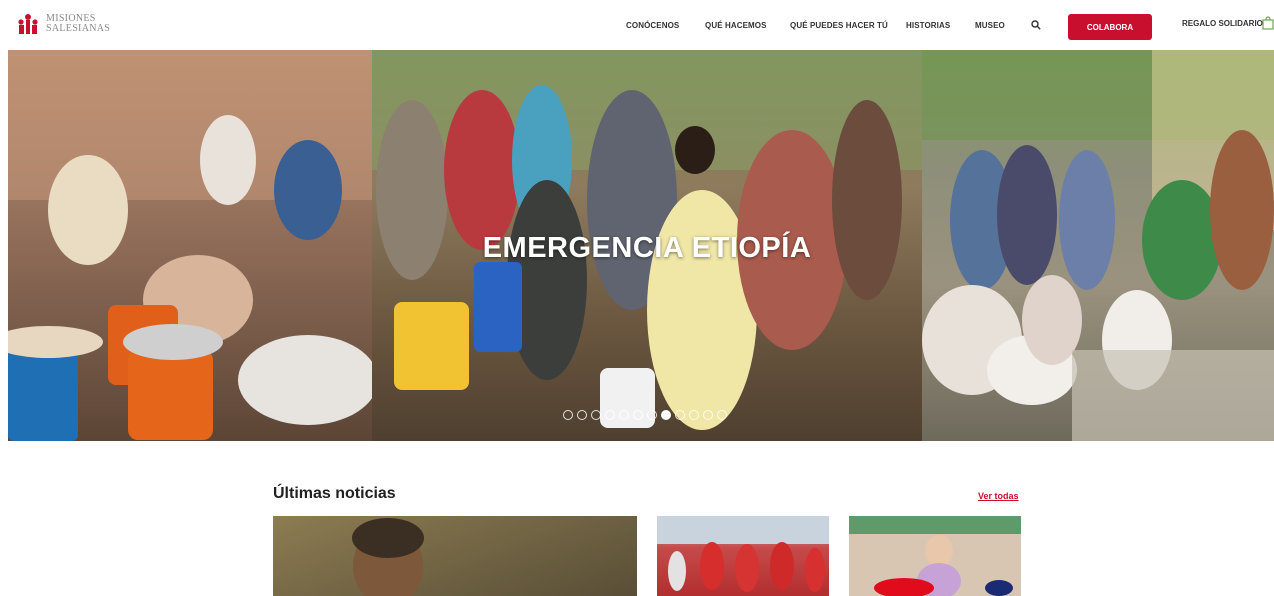  Describe the element at coordinates (1268, 23) in the screenshot. I see `gift-bag-icon` at that location.